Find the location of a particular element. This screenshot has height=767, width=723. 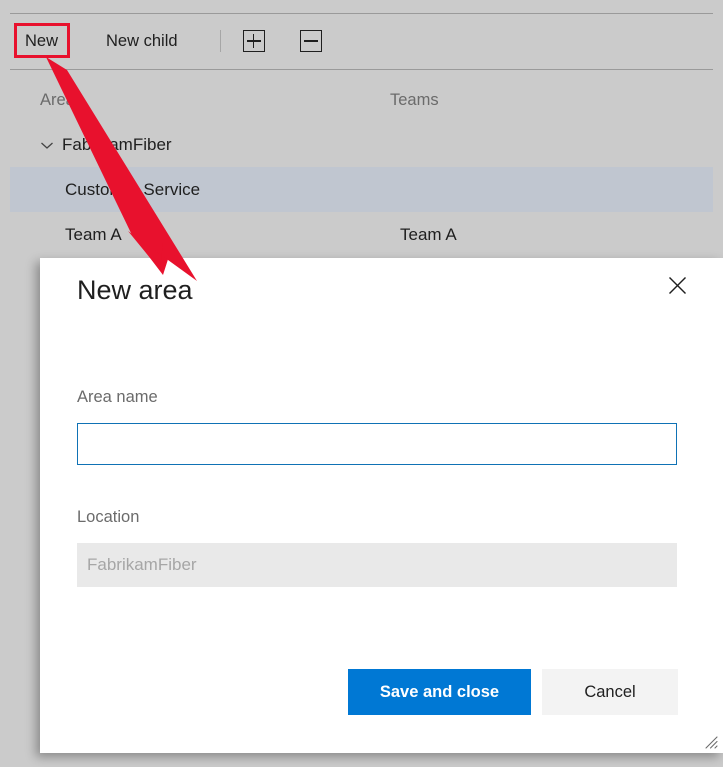

top-divider is located at coordinates (361, 13).